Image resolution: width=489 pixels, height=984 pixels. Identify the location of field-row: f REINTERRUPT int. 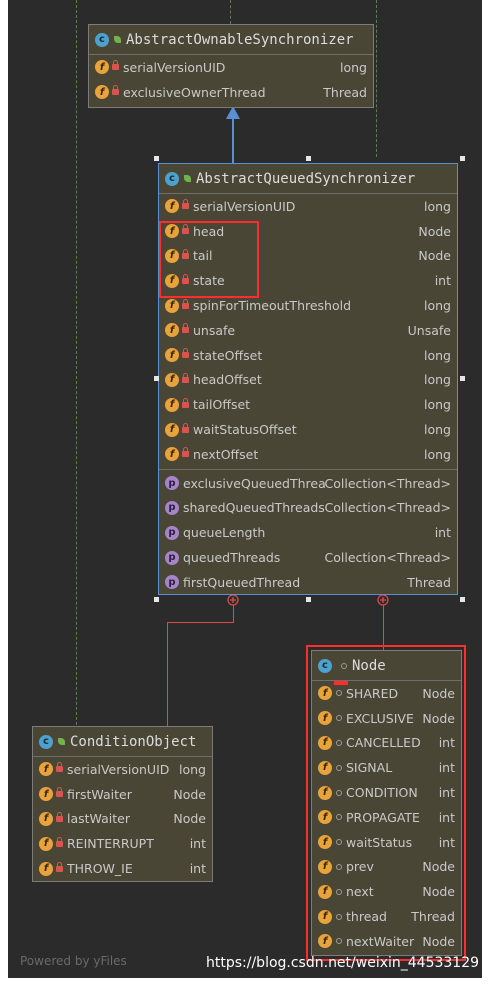
(122, 843).